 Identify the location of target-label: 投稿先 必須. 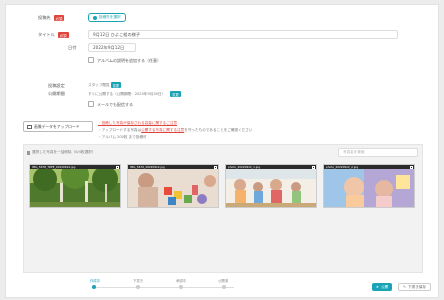
(51, 18).